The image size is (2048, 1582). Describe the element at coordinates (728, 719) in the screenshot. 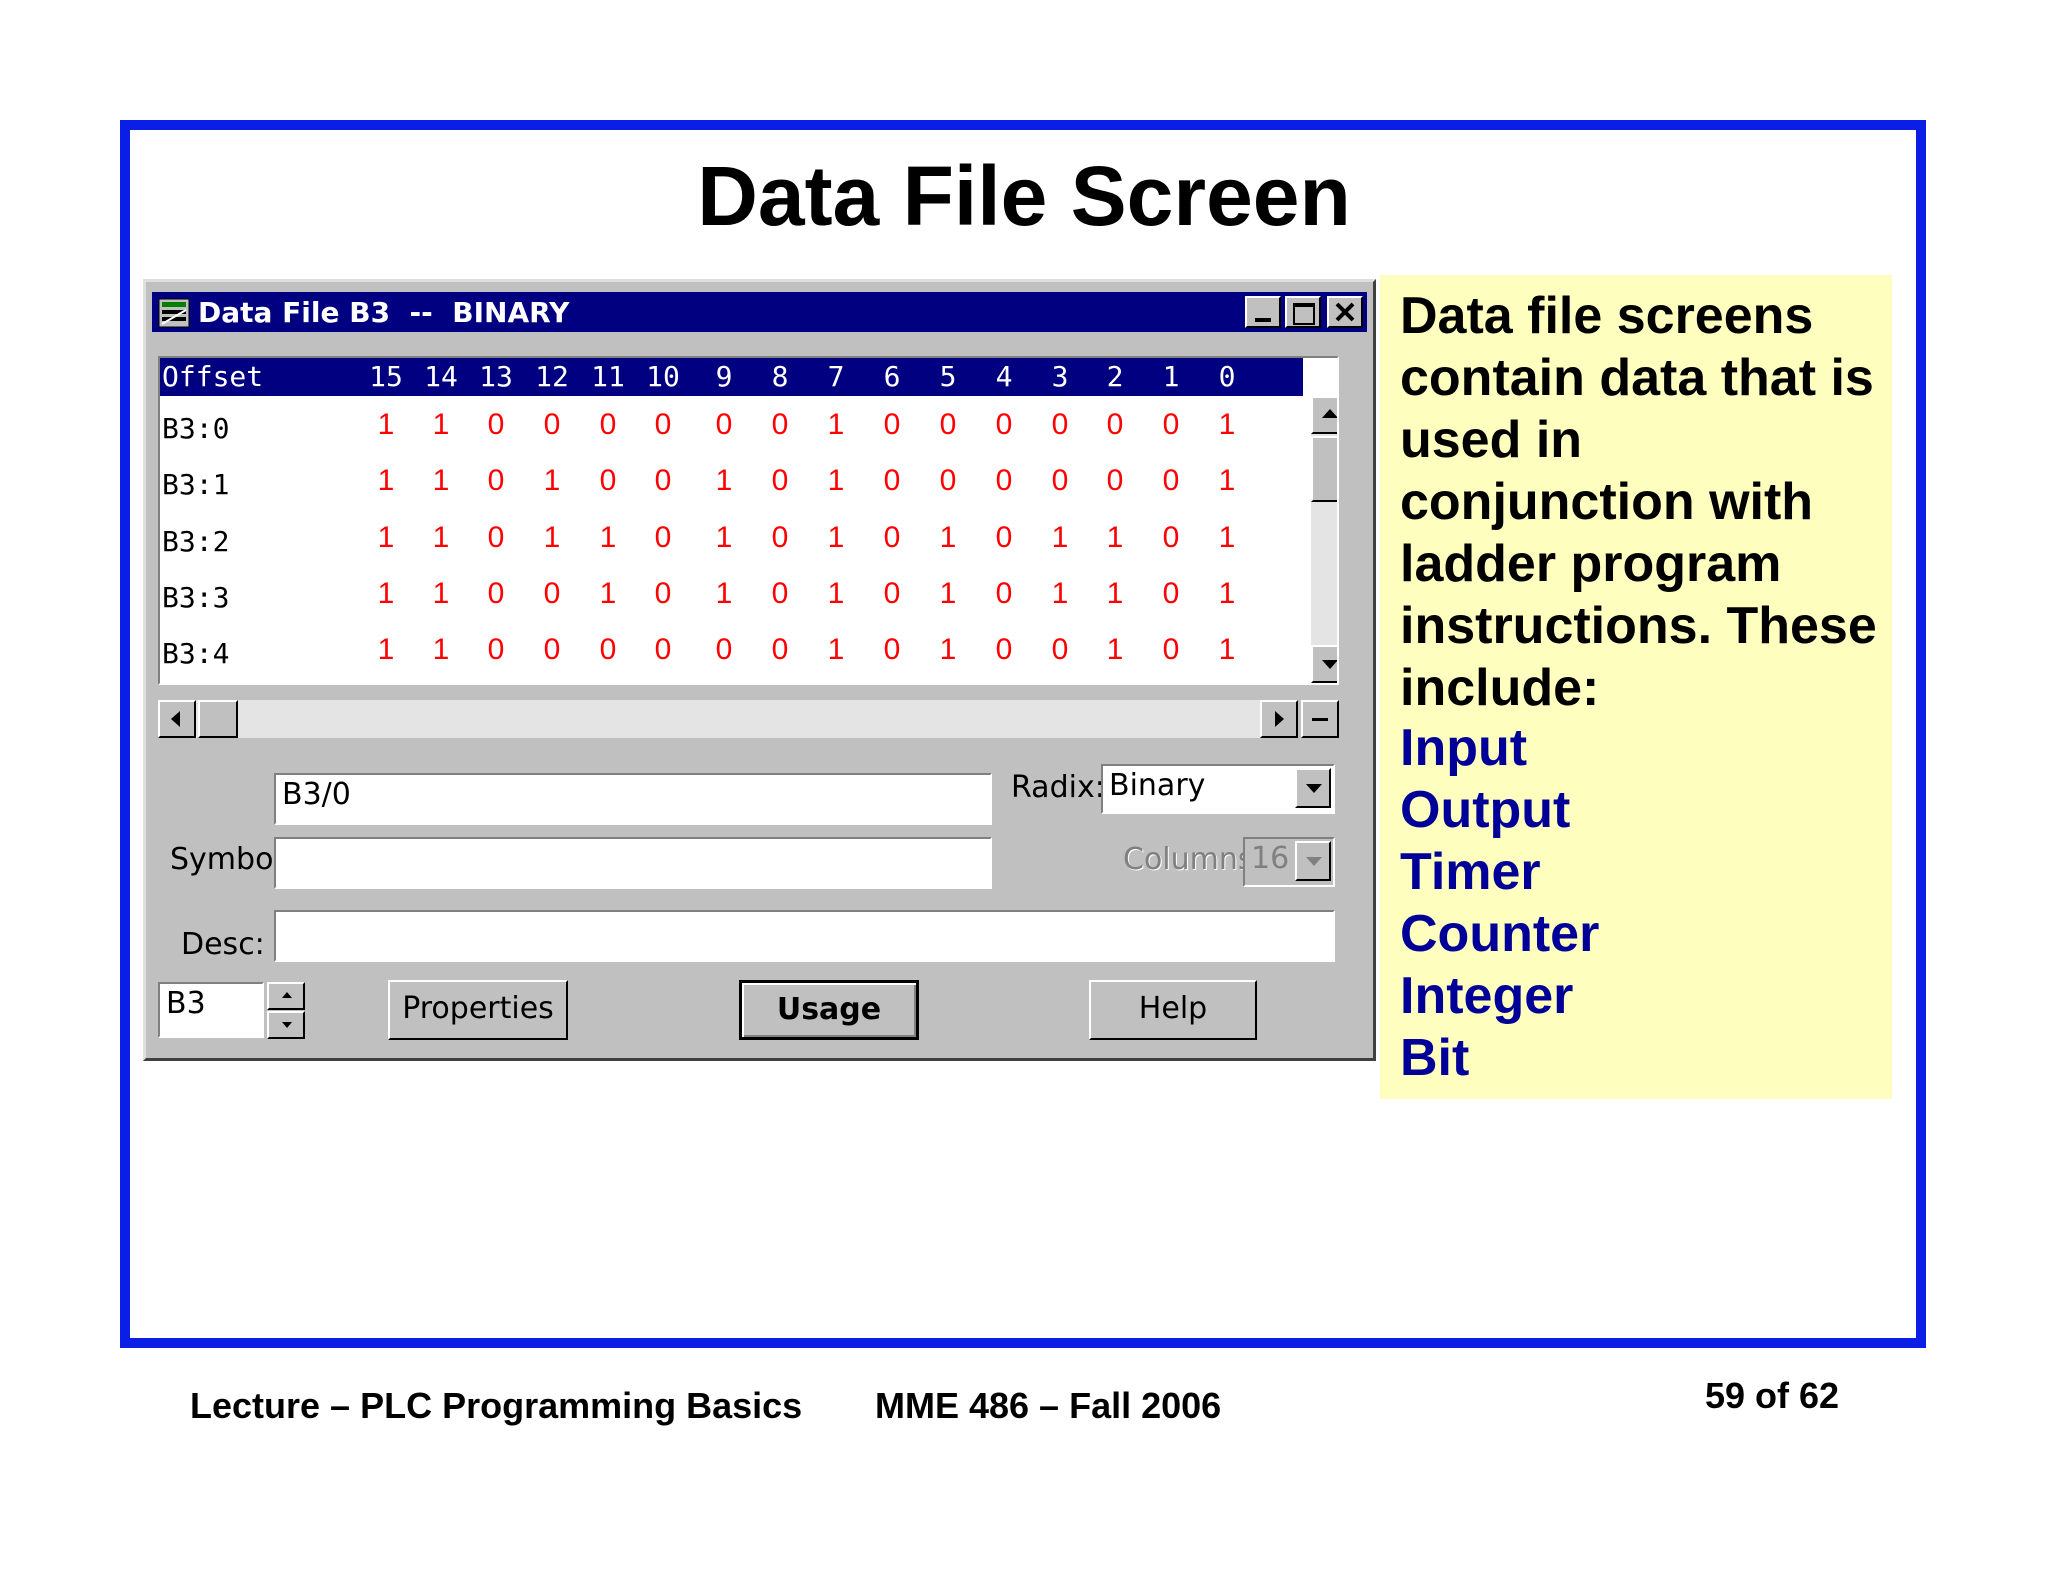

I see `horizontal-scrollbar` at that location.